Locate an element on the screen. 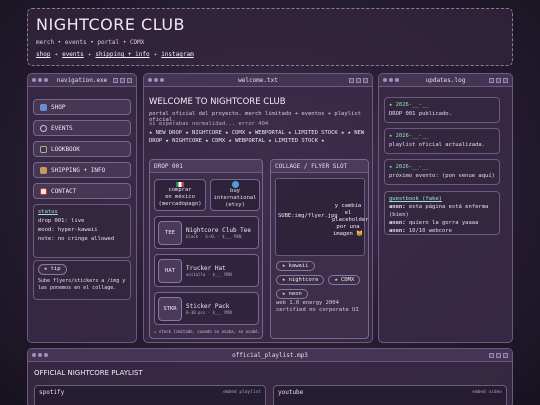 This screenshot has width=540, height=405. product-name: Sticker Pack is located at coordinates (208, 306).